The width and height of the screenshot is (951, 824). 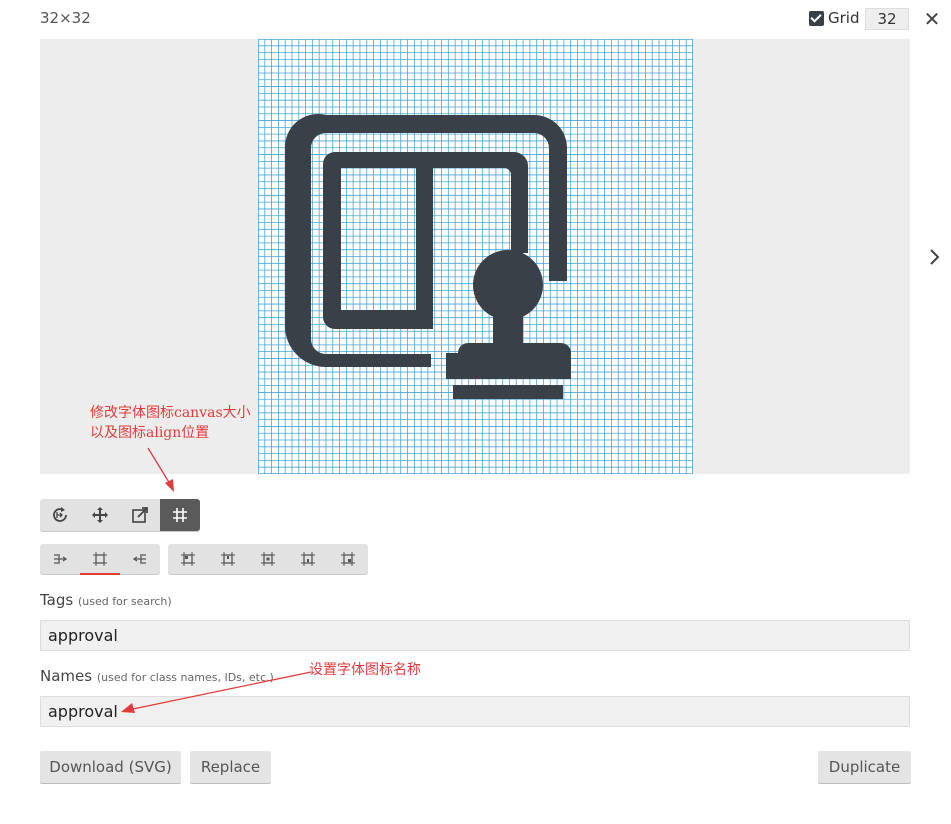 I want to click on close-icon: ✕, so click(x=932, y=19).